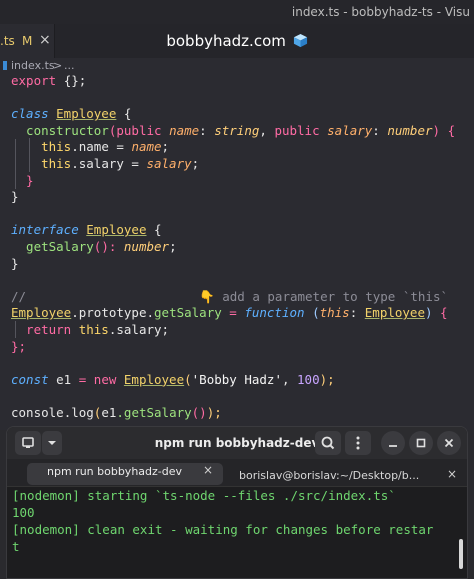 This screenshot has height=579, width=474. What do you see at coordinates (380, 12) in the screenshot?
I see `window-title: index.ts - bobbyhadz-ts - Visu` at bounding box center [380, 12].